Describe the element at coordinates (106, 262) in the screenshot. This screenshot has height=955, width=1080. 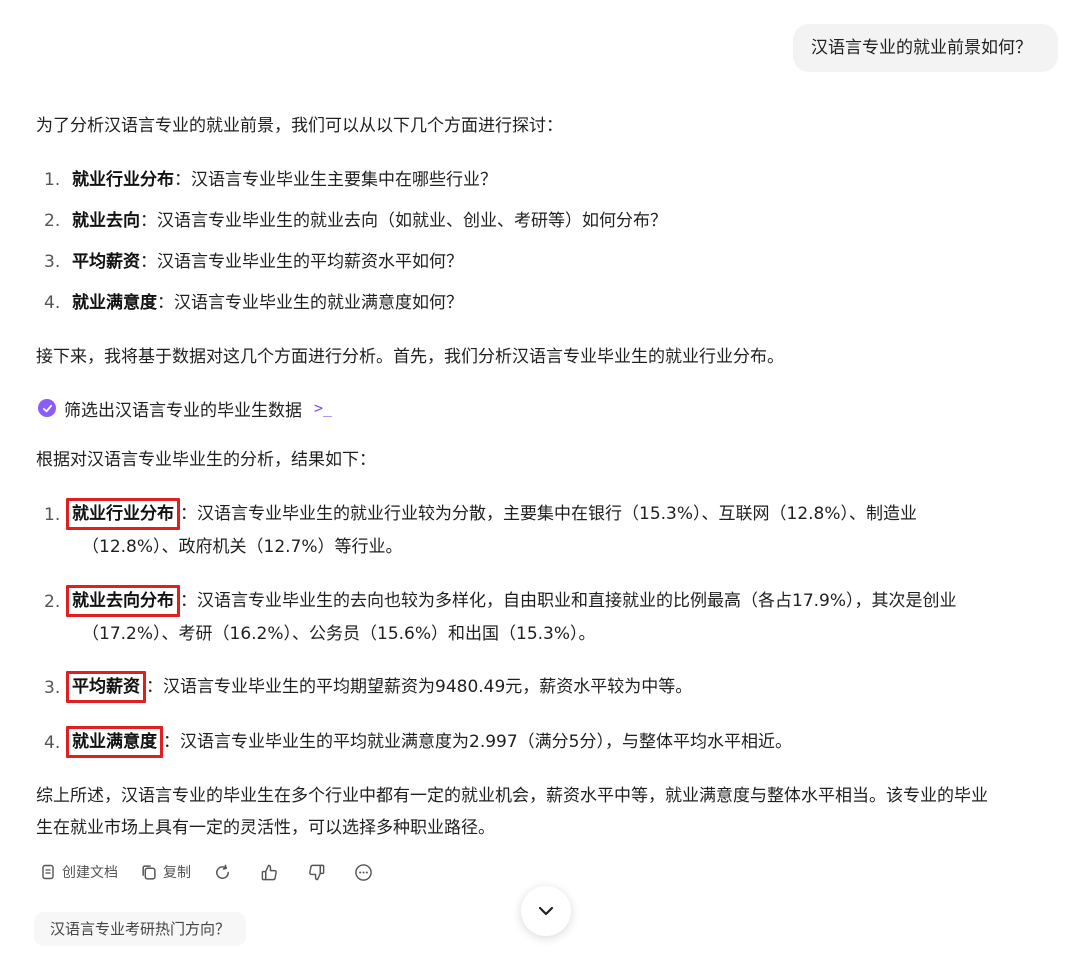
I see `list-item-title: 平均薪资` at that location.